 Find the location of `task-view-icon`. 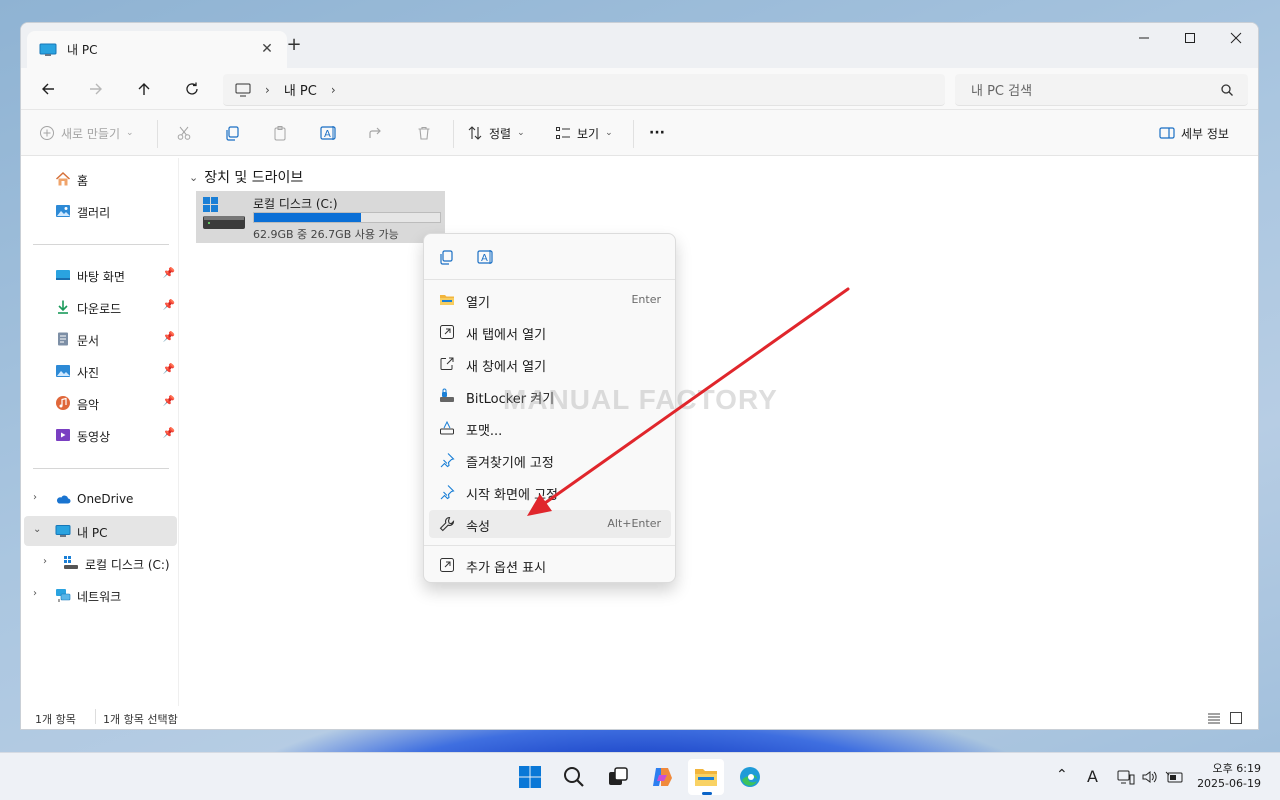

task-view-icon is located at coordinates (618, 776).